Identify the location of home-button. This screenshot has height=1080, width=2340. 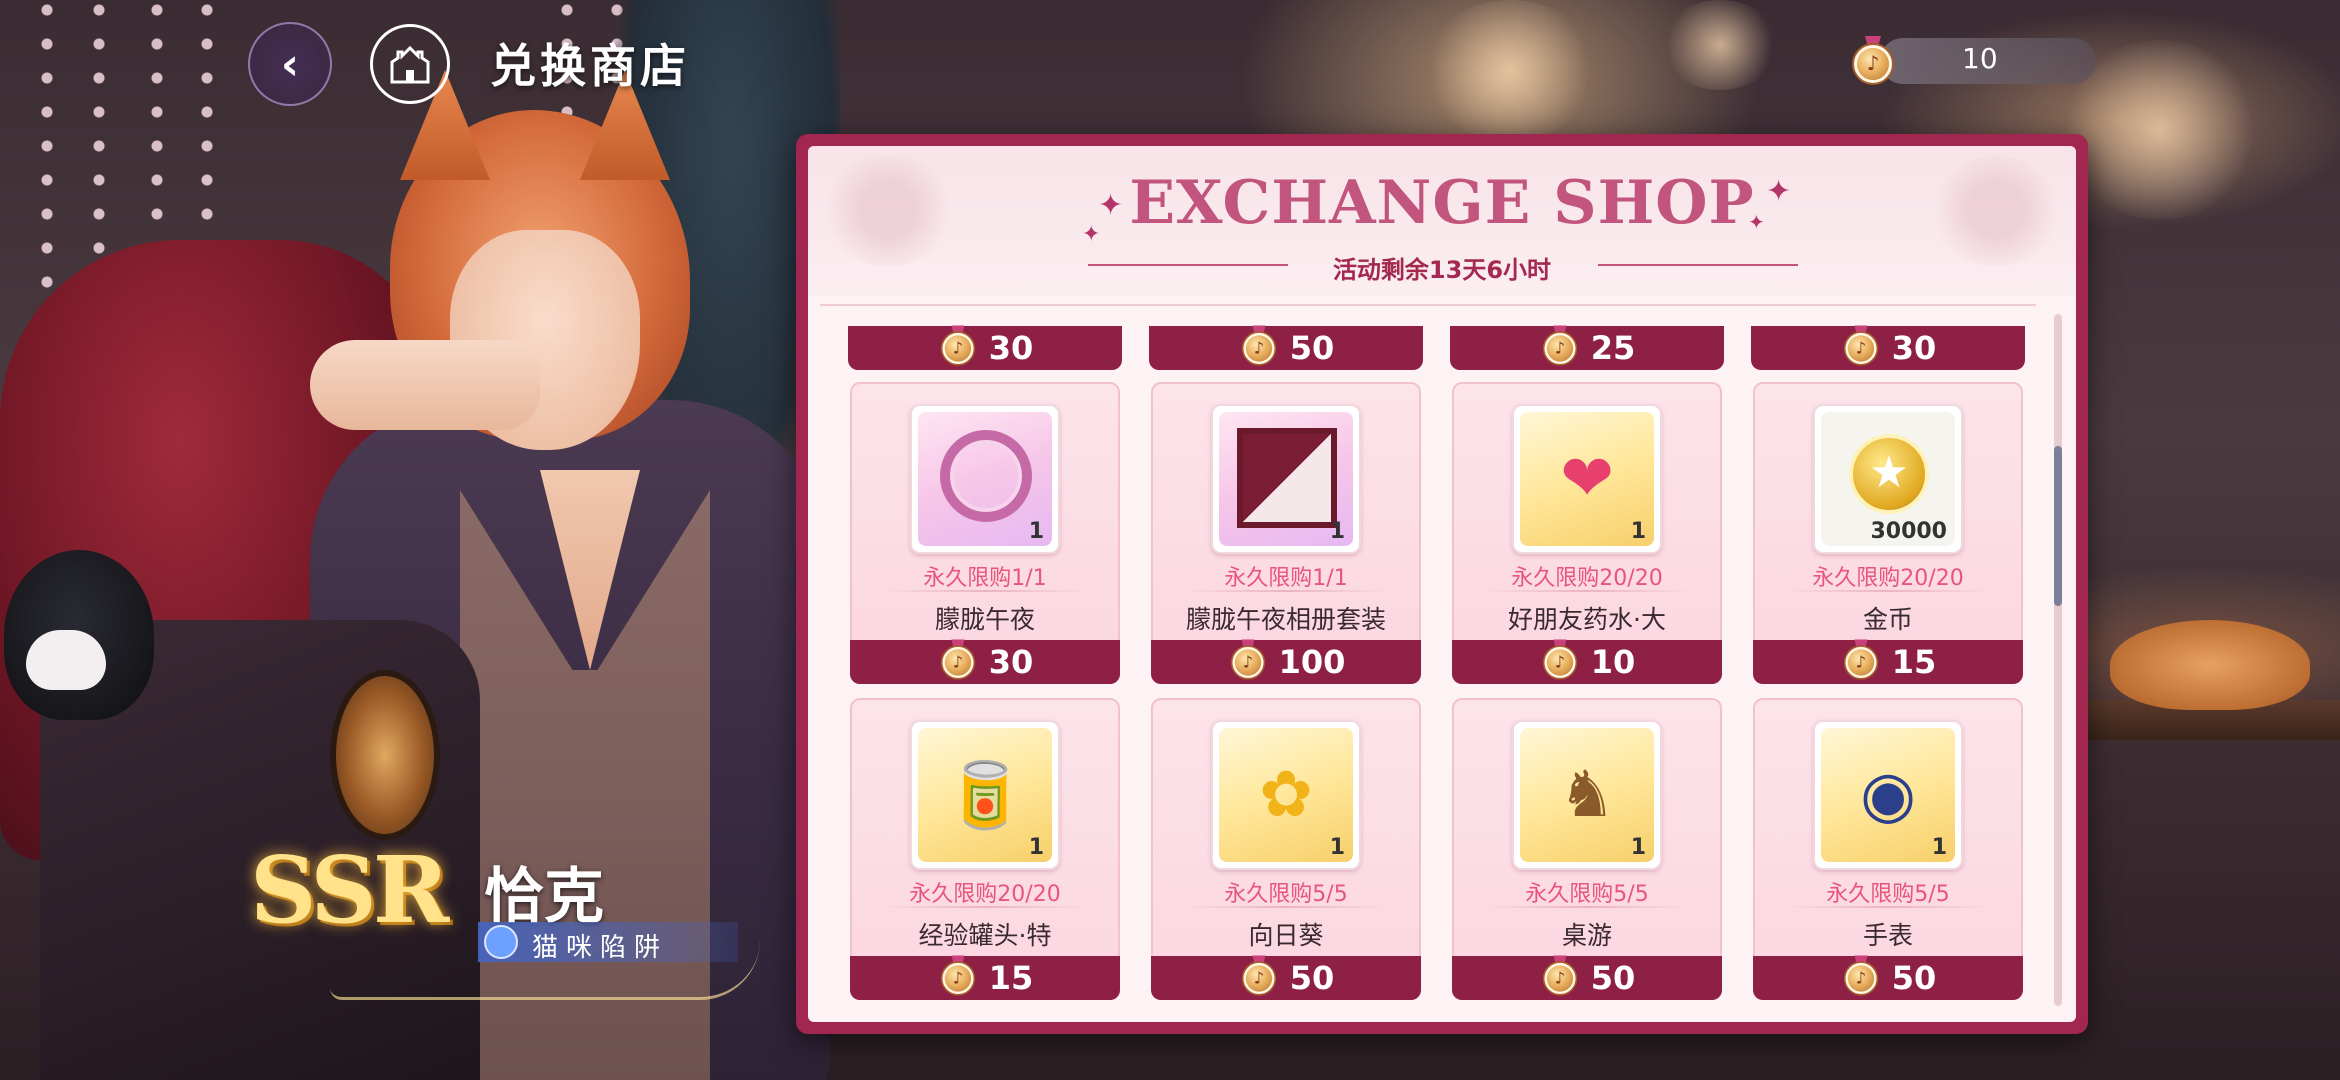
(410, 64).